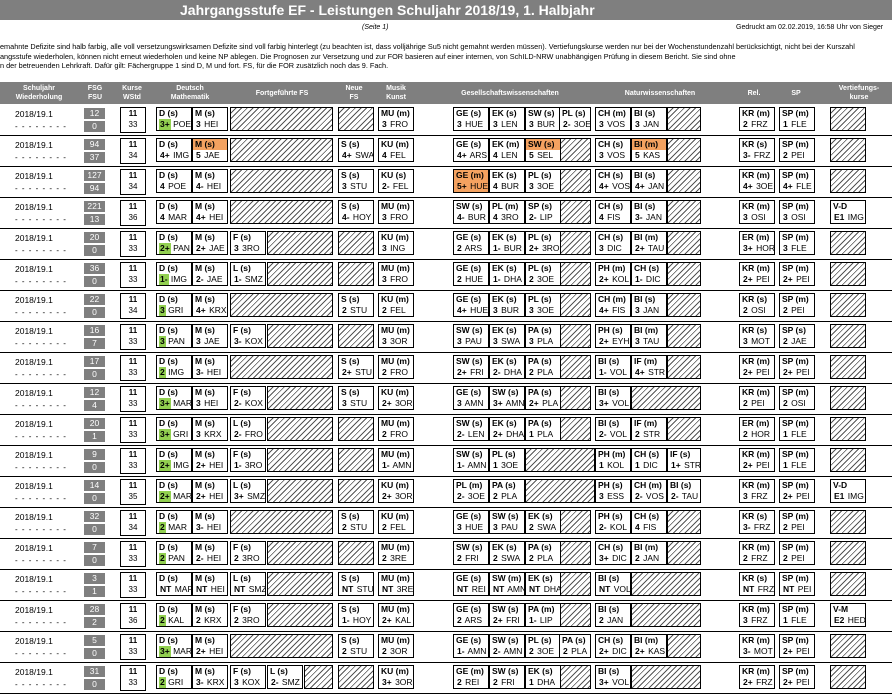 This screenshot has width=892, height=694. I want to click on course-label: EK (m), so click(506, 144).